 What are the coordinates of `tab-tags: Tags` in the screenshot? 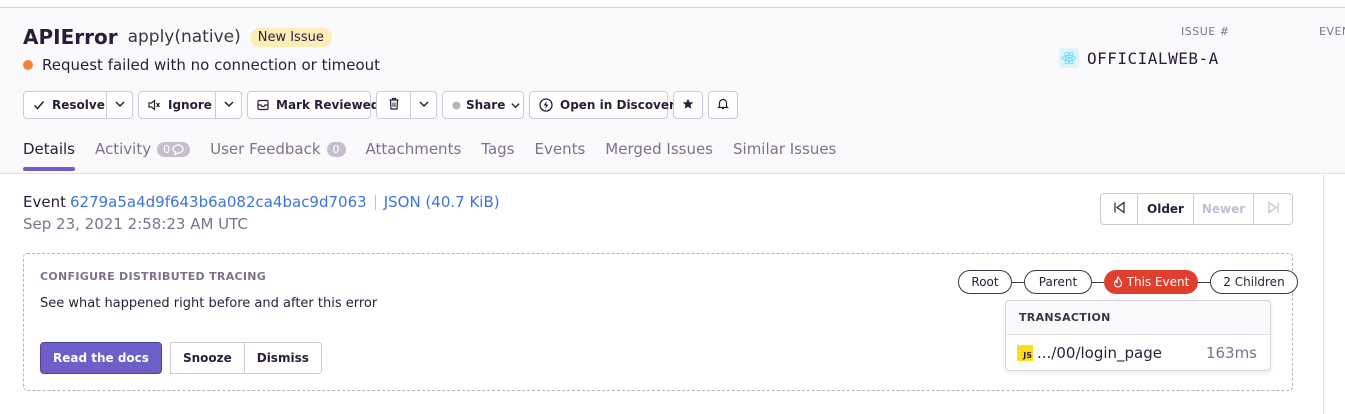 It's located at (497, 154).